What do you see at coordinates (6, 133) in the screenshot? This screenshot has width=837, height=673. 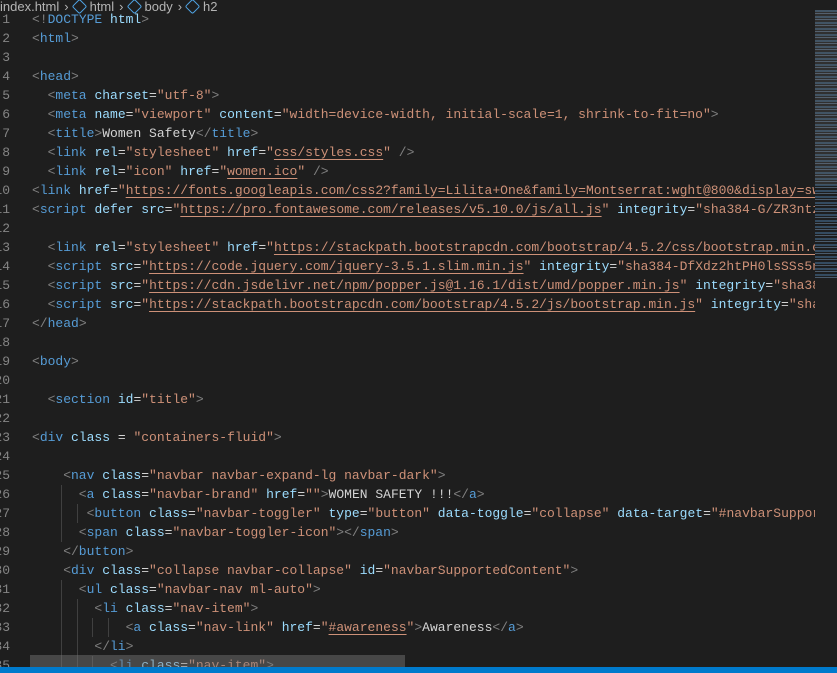 I see `line-number: 7` at bounding box center [6, 133].